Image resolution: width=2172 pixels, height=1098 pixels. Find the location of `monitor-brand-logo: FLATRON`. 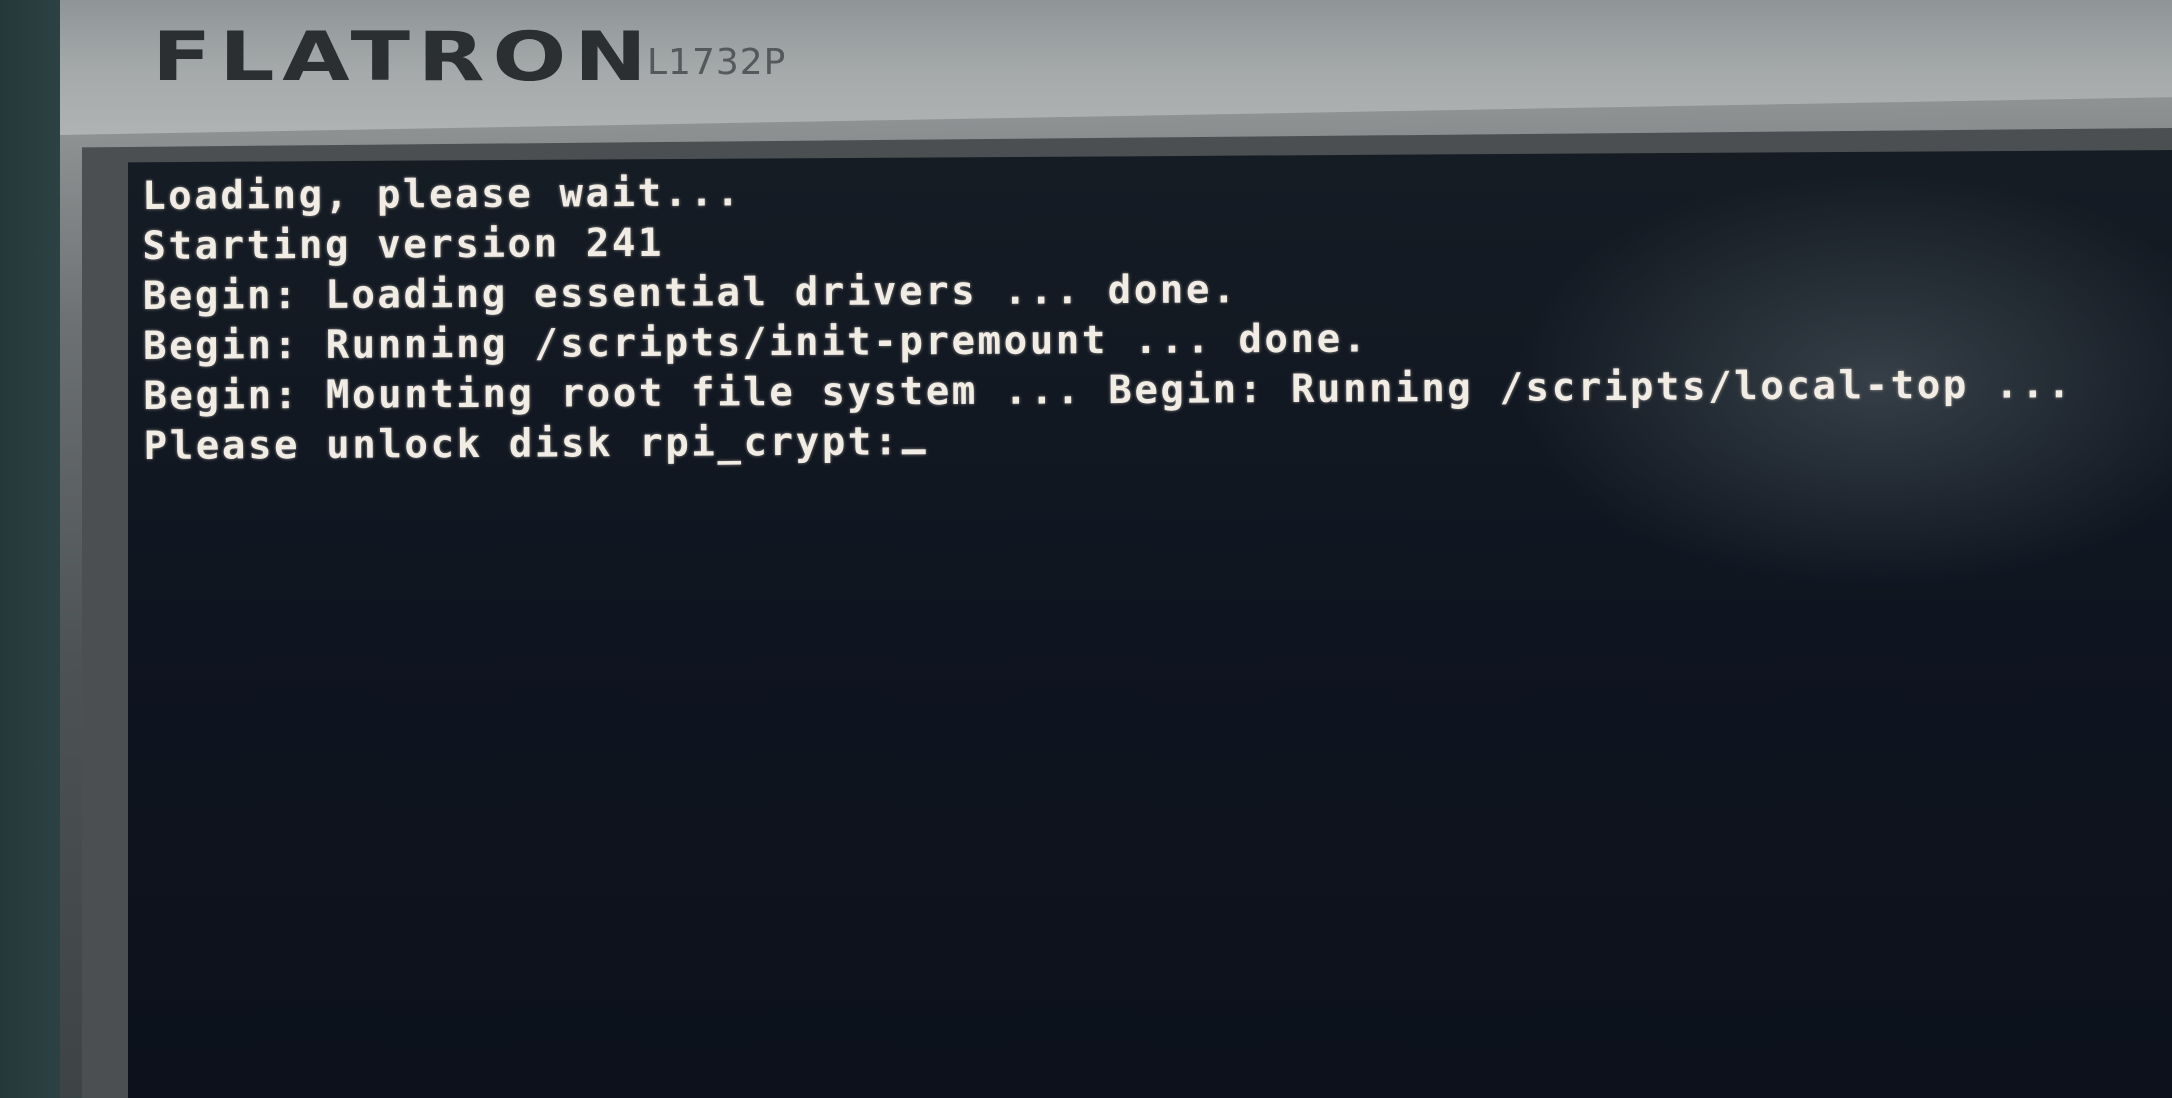

monitor-brand-logo: FLATRON is located at coordinates (403, 57).